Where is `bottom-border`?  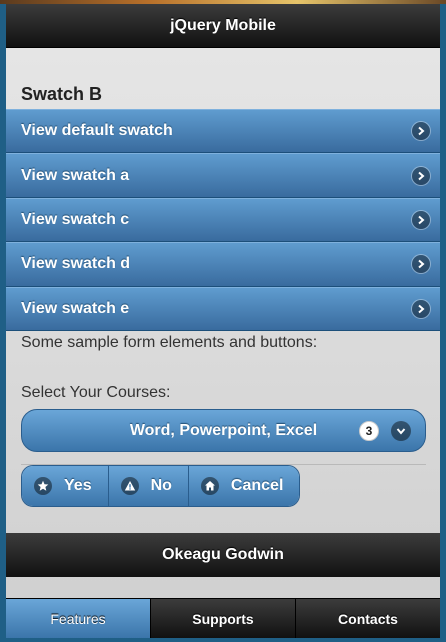 bottom-border is located at coordinates (223, 640).